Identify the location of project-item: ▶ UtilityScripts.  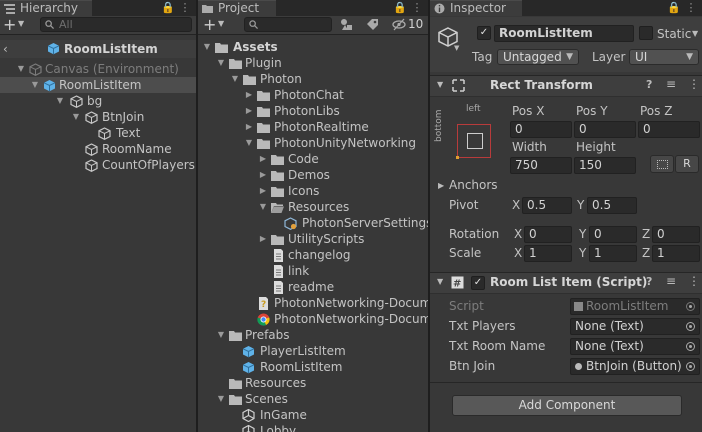
(313, 239).